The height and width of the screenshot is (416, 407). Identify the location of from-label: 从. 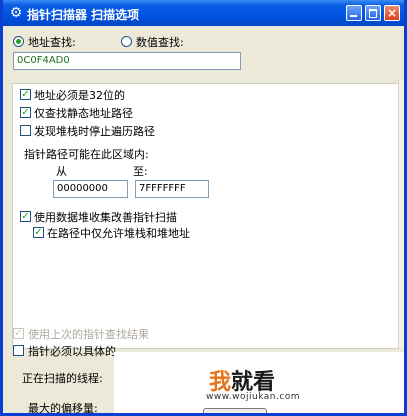
(61, 171).